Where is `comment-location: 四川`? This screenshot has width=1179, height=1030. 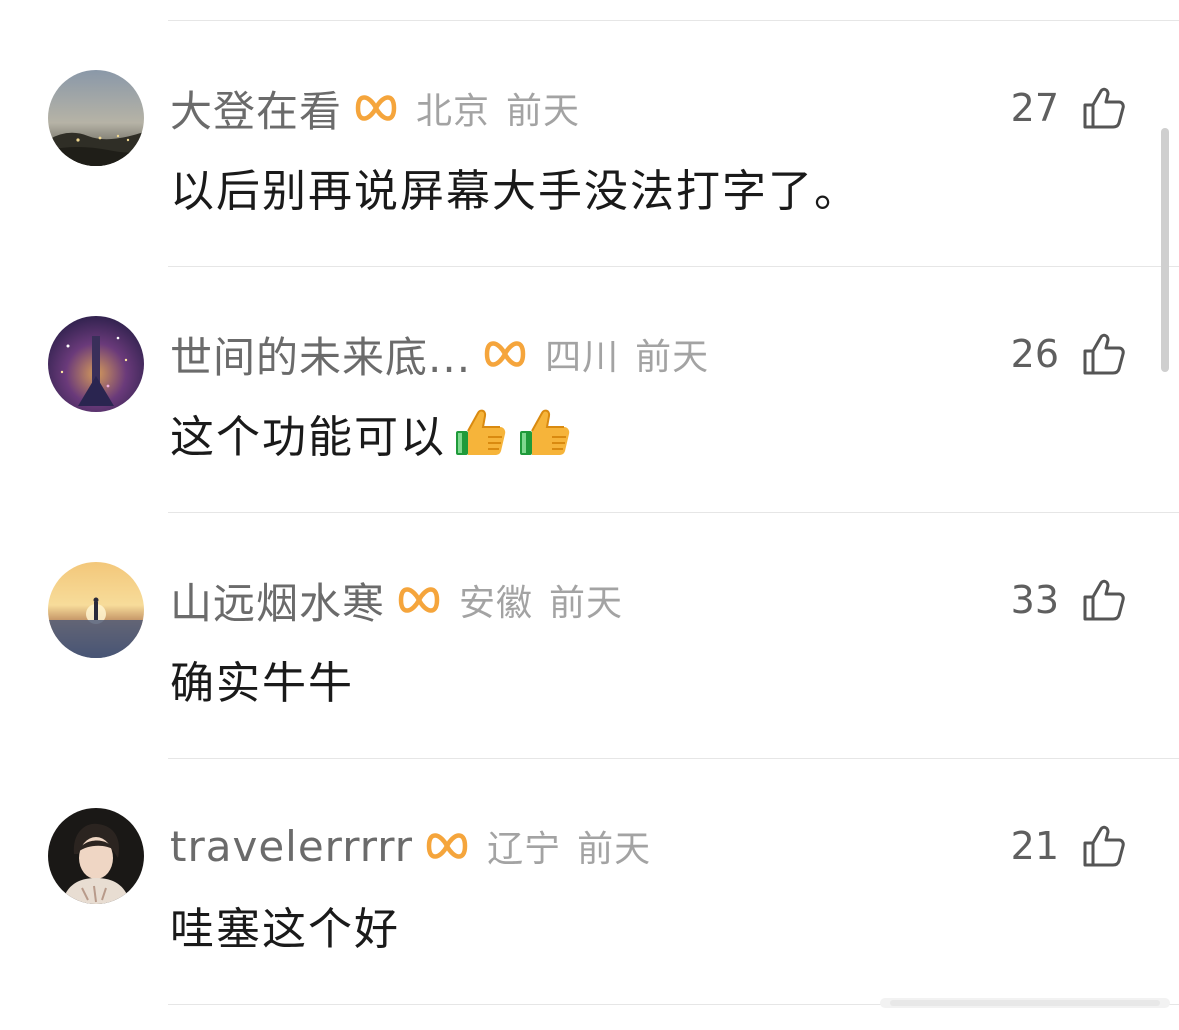 comment-location: 四川 is located at coordinates (582, 357).